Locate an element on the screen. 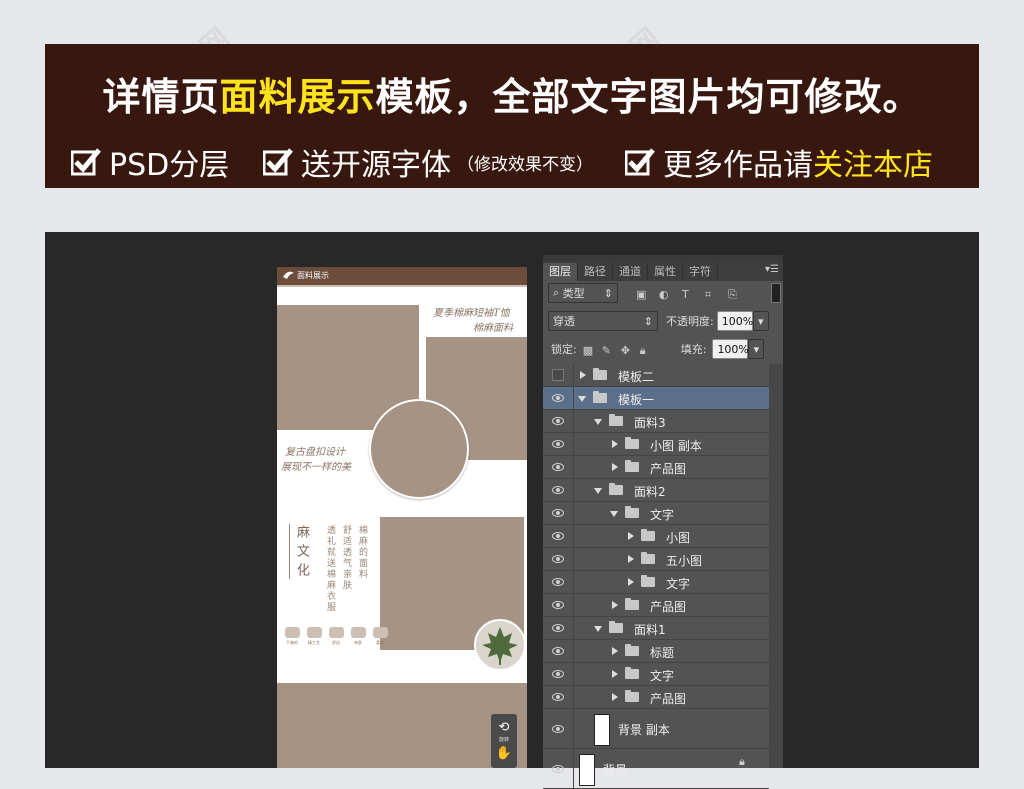 The image size is (1024, 789). layer-row: 五小图 is located at coordinates (656, 559).